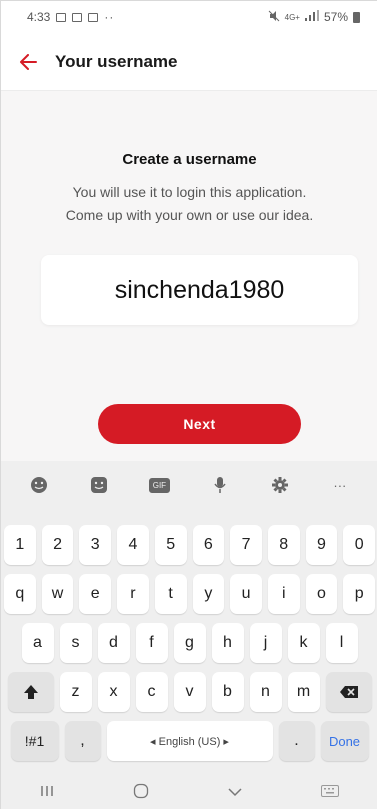  I want to click on key-t: t, so click(170, 594).